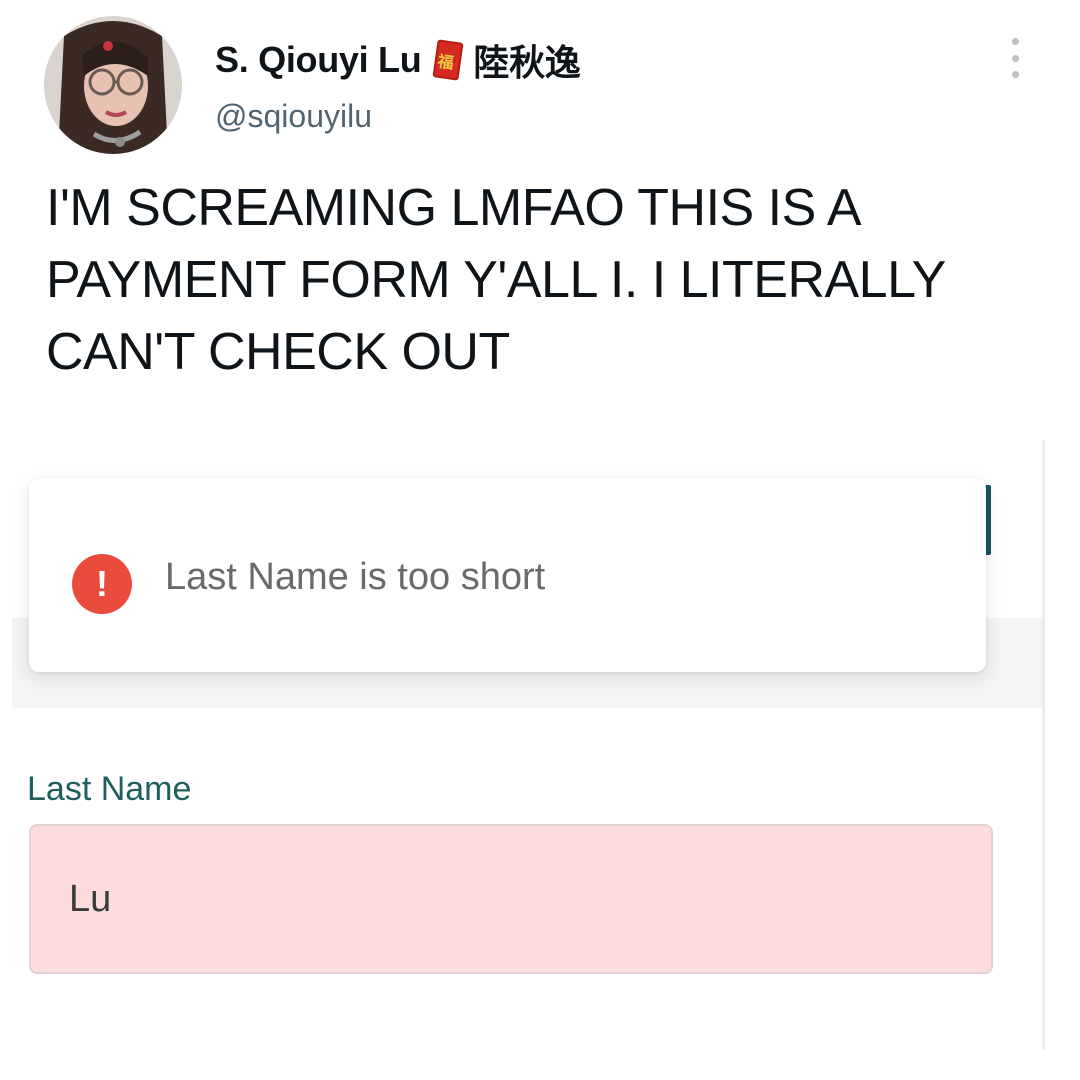 Image resolution: width=1080 pixels, height=1080 pixels. I want to click on tweet-text-line: CAN'T CHECK OUT, so click(278, 352).